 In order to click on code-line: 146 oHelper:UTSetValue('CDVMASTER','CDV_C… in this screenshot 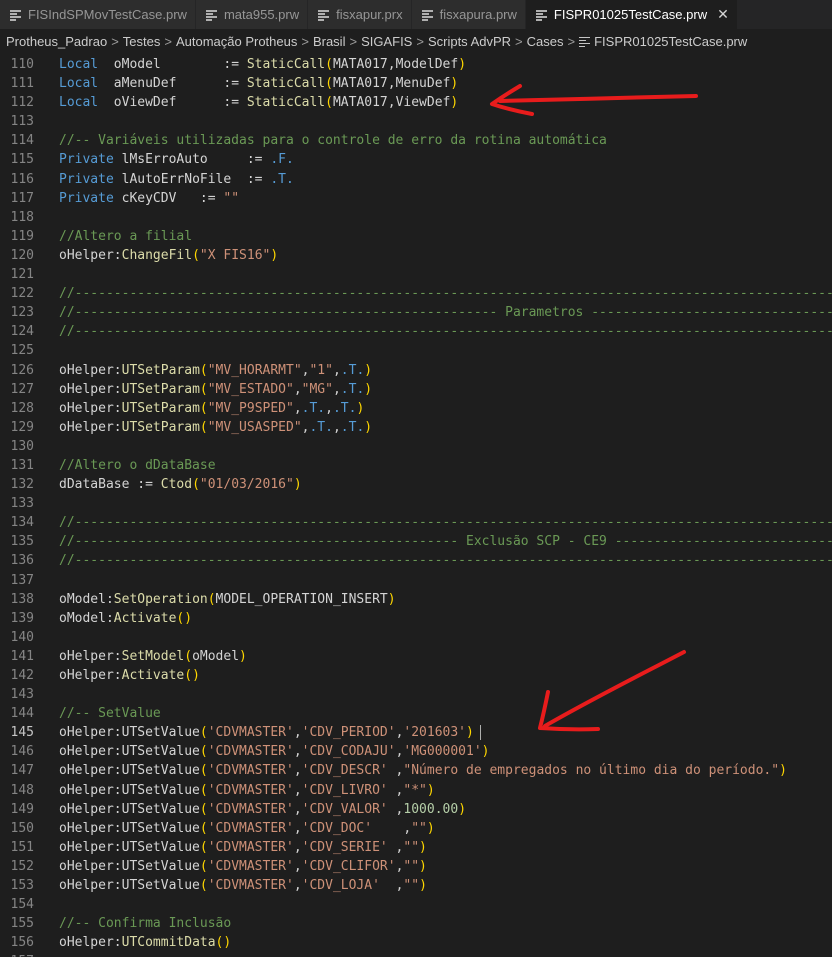, I will do `click(416, 751)`.